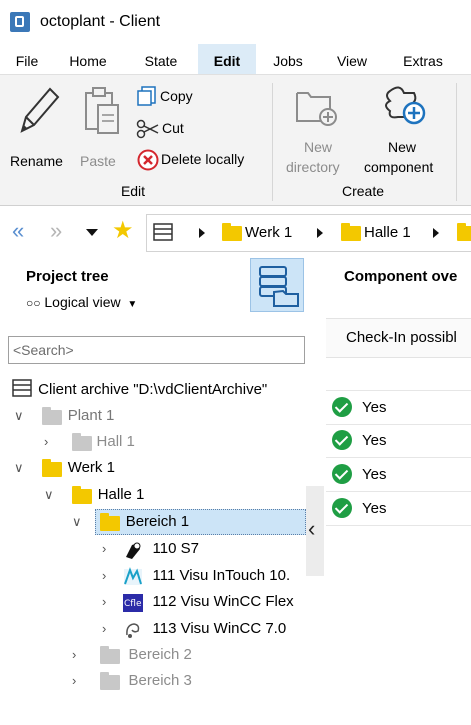 Image resolution: width=471 pixels, height=725 pixels. Describe the element at coordinates (387, 232) in the screenshot. I see `breadcrumb-halle1: Halle 1` at that location.